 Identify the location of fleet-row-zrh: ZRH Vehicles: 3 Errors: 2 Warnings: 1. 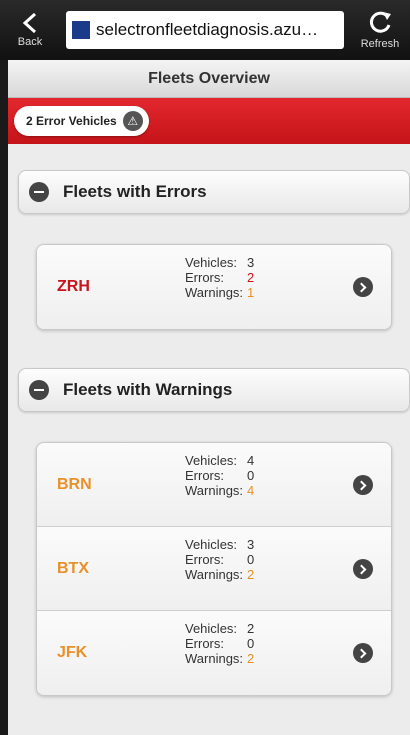
(214, 287).